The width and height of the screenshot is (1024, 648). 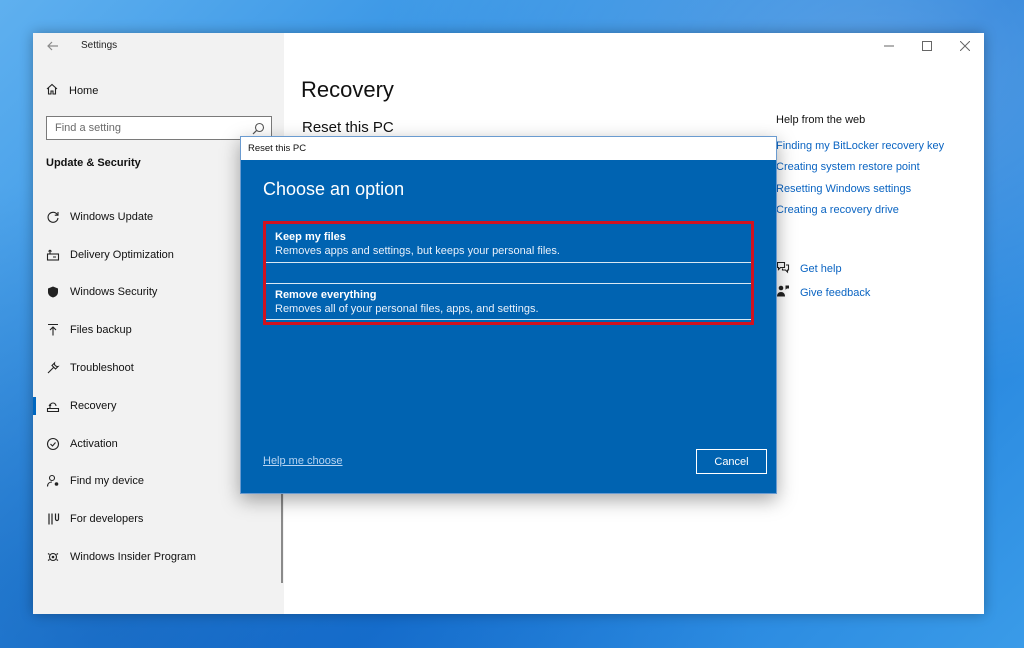 I want to click on sidebar-item-label: Windows Update, so click(x=112, y=216).